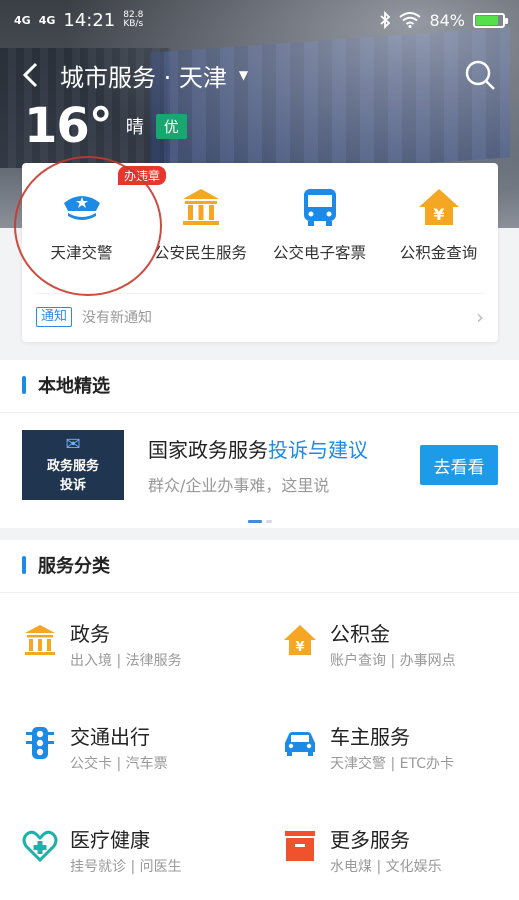  What do you see at coordinates (89, 20) in the screenshot?
I see `clock: 14:21` at bounding box center [89, 20].